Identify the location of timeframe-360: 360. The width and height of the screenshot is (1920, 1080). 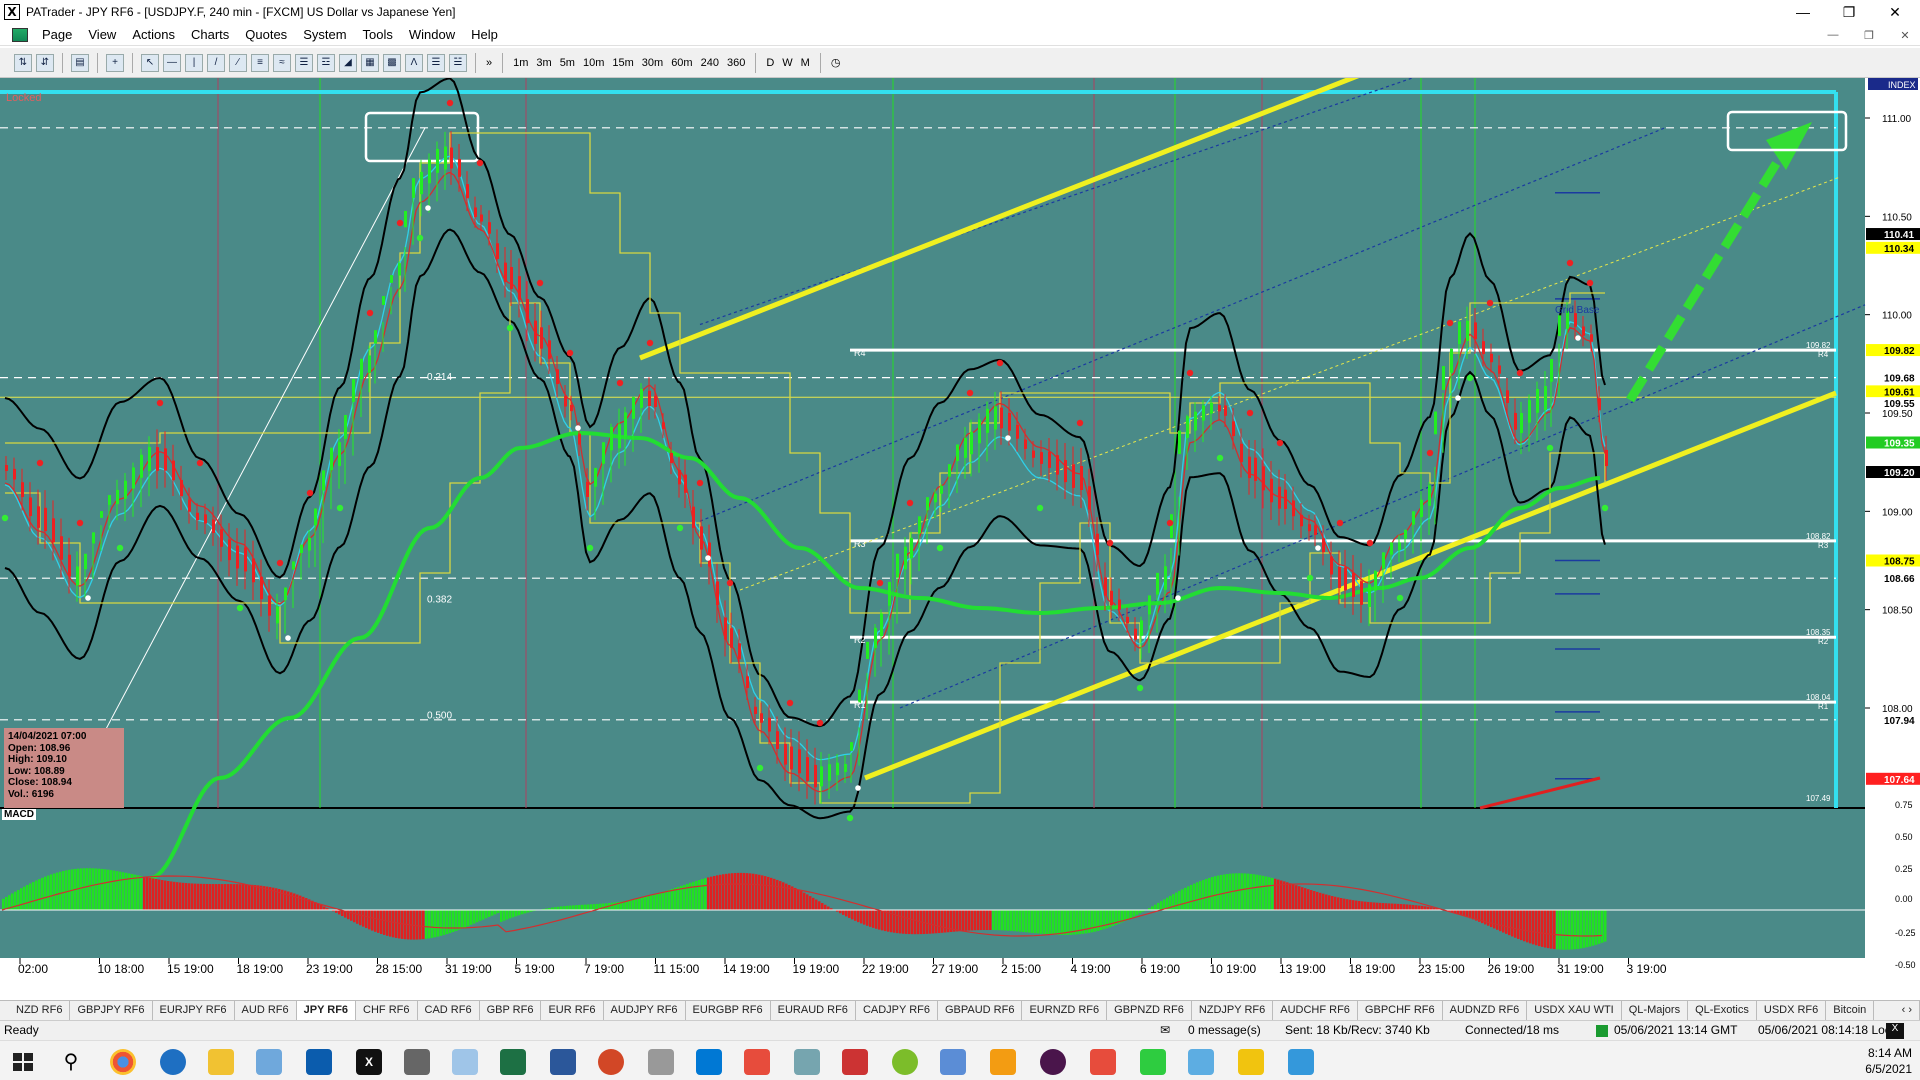
(736, 63).